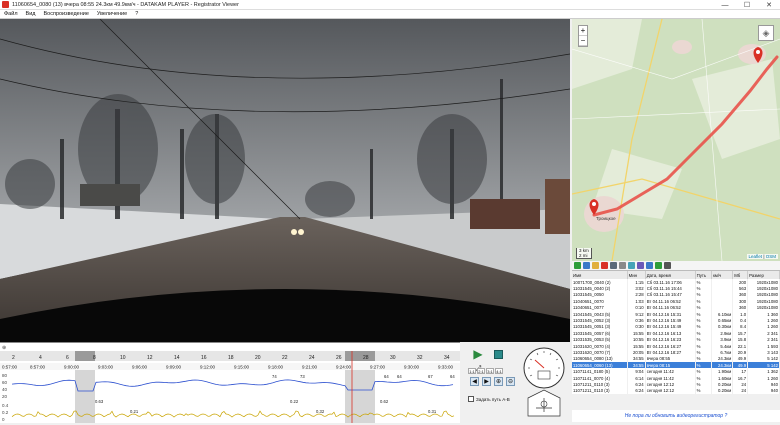  Describe the element at coordinates (763, 275) in the screenshot. I see `col-size: Размер` at that location.